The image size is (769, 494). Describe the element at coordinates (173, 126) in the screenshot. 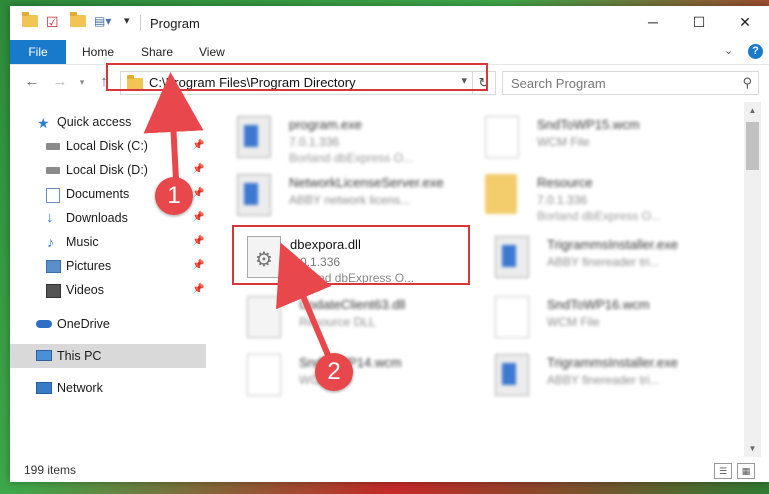

I see `arrow-to-address` at that location.